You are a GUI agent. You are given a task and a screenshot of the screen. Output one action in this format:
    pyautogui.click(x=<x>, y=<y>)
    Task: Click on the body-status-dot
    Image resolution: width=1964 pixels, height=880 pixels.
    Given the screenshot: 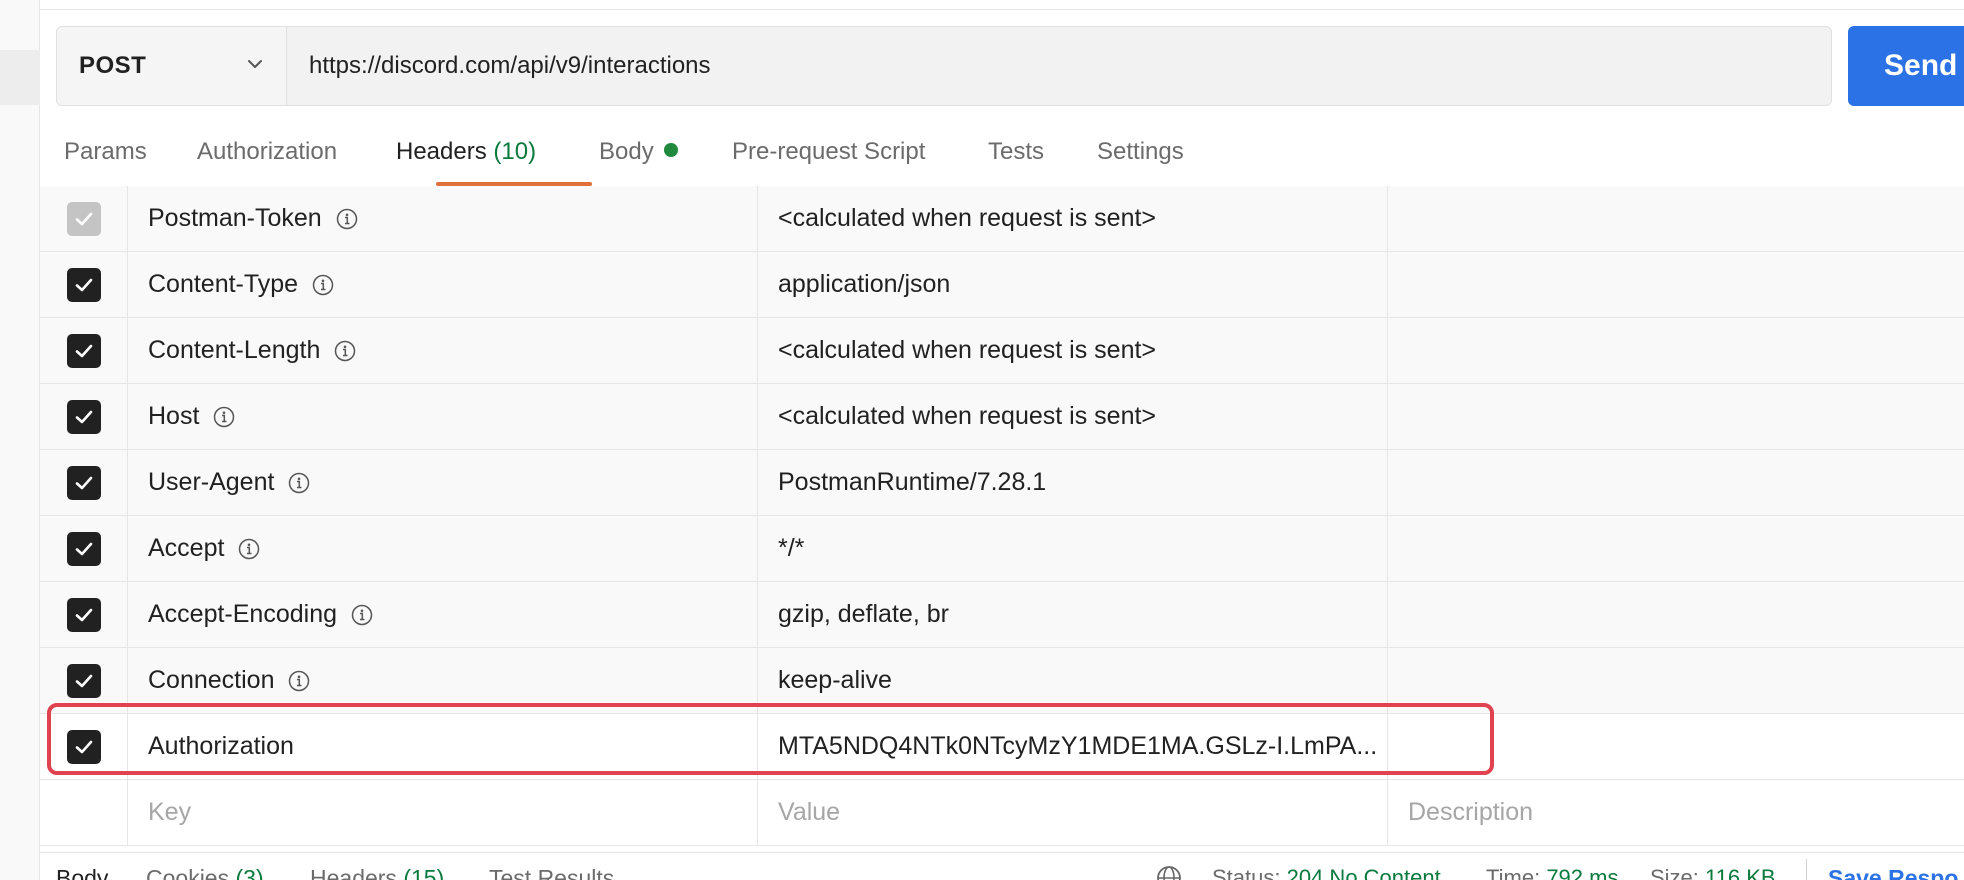 What is the action you would take?
    pyautogui.click(x=670, y=150)
    